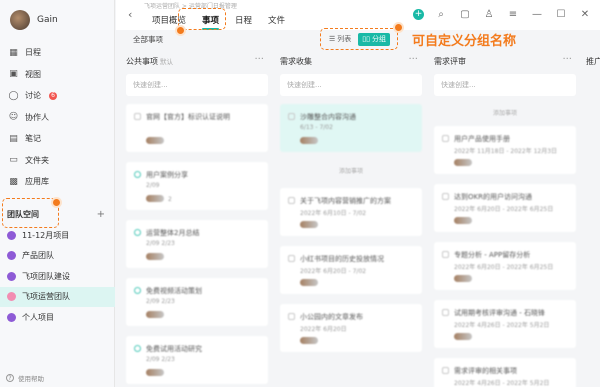  Describe the element at coordinates (345, 201) in the screenshot. I see `task-title: 关于飞项内容营销推广的方案` at that location.